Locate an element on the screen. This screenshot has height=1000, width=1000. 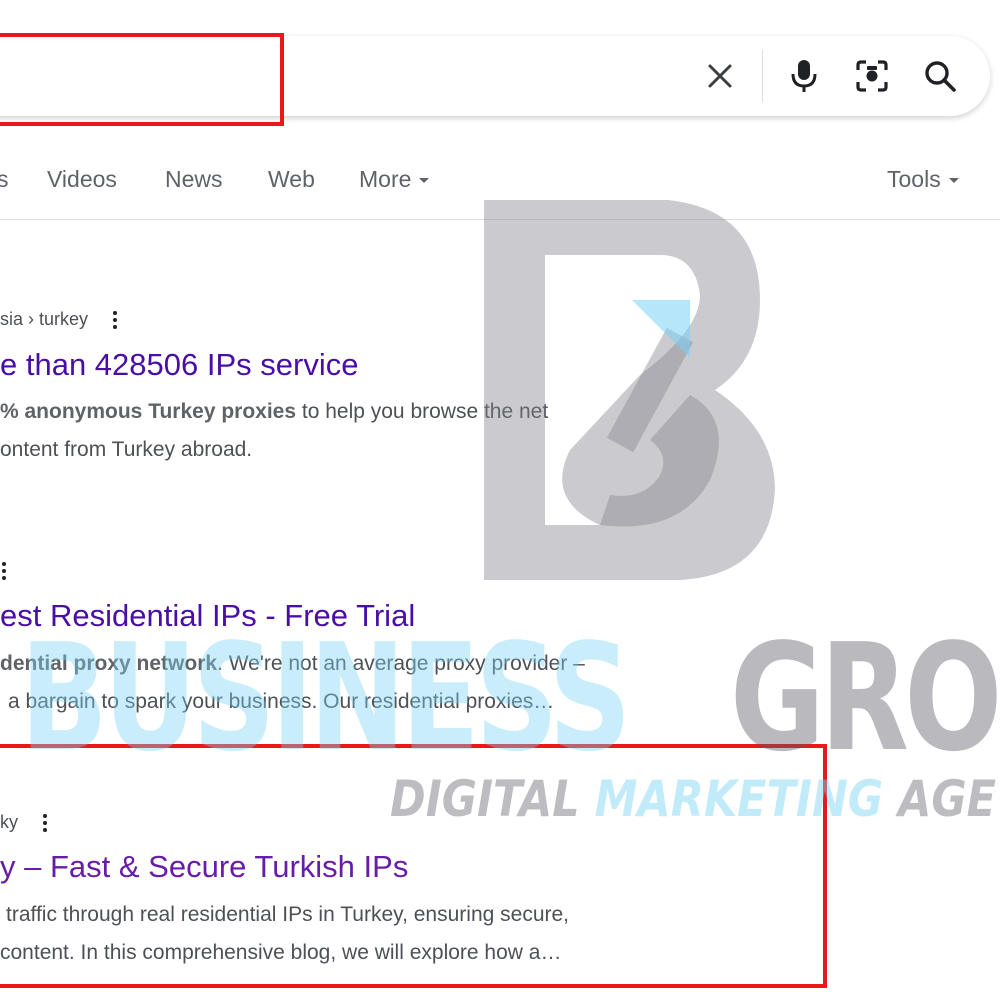
result-title: est Residential IPs - Free Trial is located at coordinates (207, 616).